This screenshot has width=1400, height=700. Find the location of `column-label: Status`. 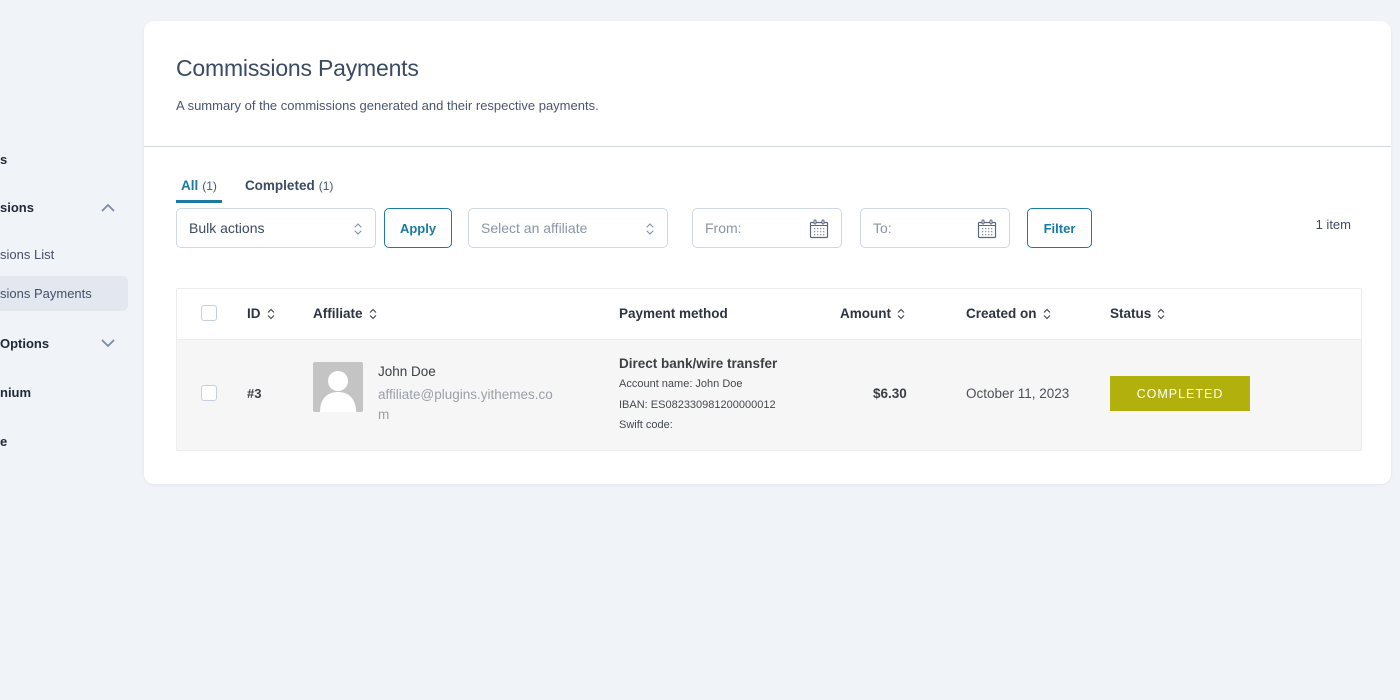

column-label: Status is located at coordinates (1131, 313).